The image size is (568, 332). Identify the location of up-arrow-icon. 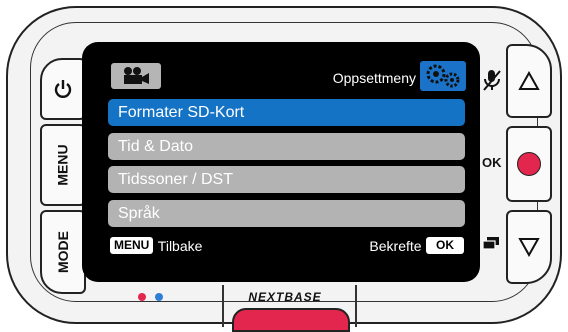
(529, 80).